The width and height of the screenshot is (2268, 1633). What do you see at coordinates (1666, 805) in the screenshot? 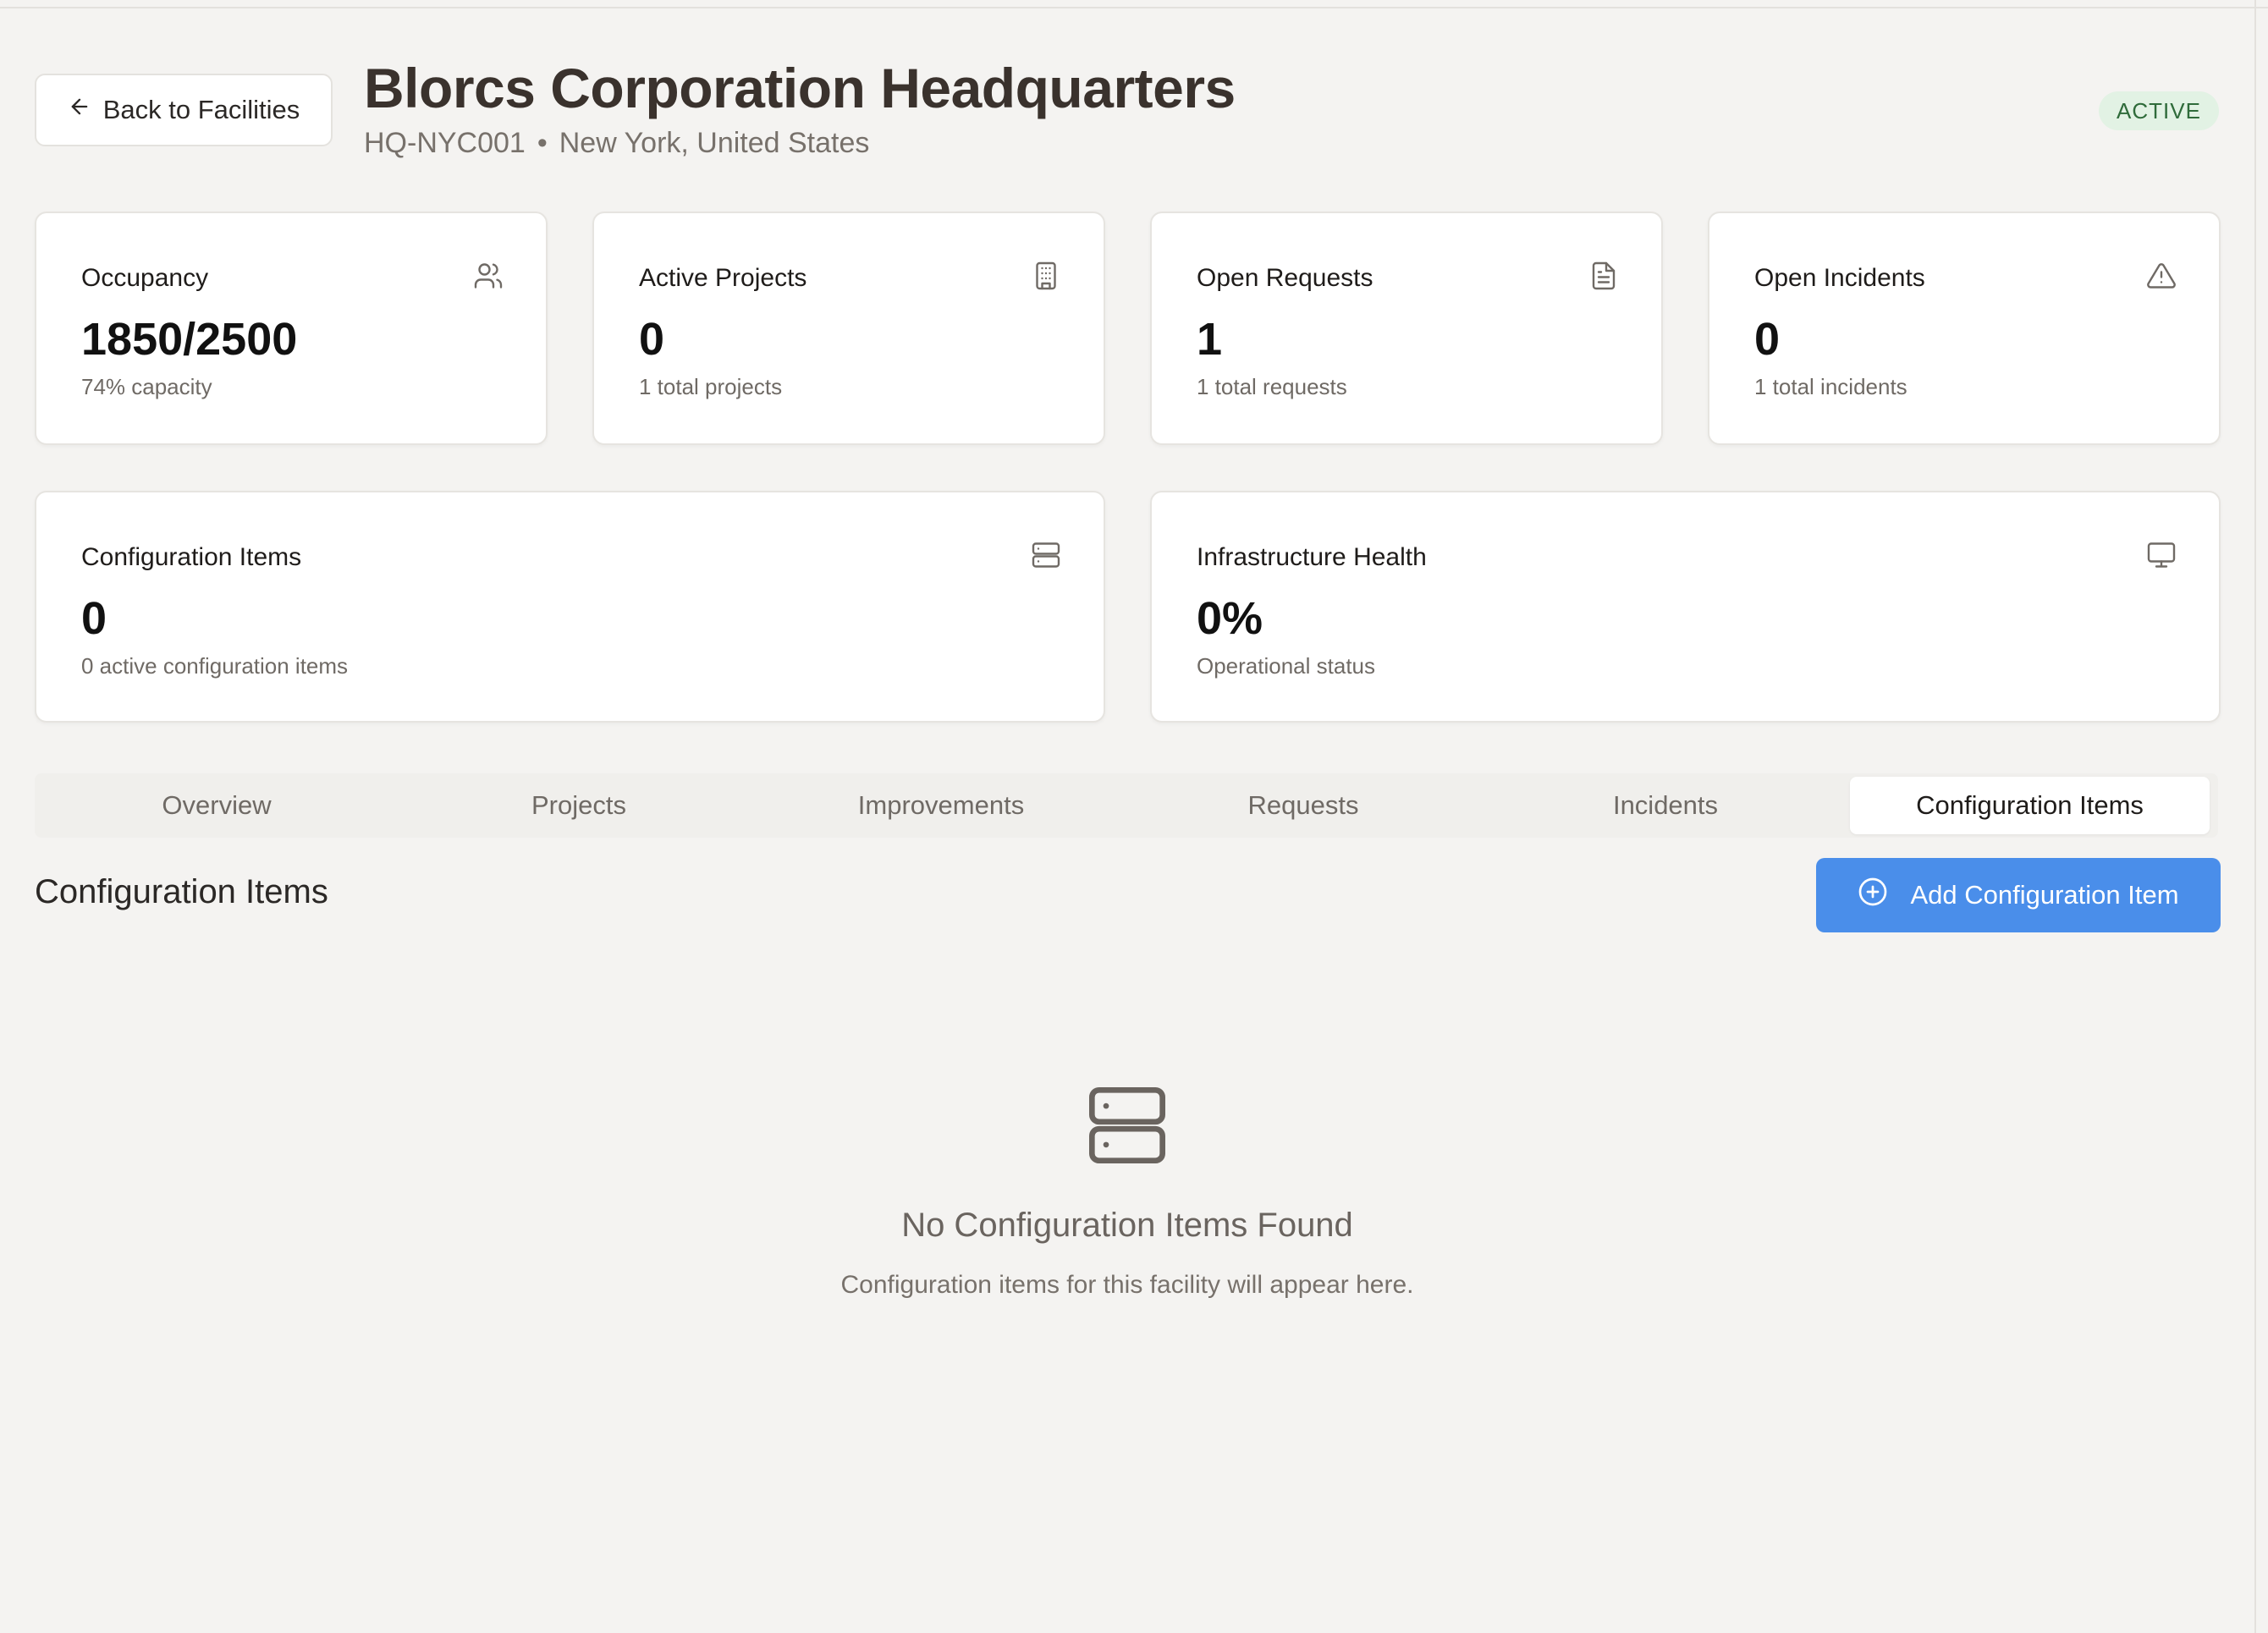
I see `tab-incidents: Incidents` at bounding box center [1666, 805].